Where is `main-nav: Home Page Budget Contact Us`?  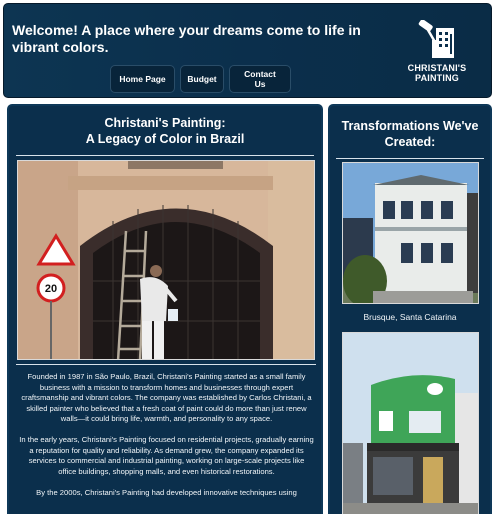 main-nav: Home Page Budget Contact Us is located at coordinates (200, 79).